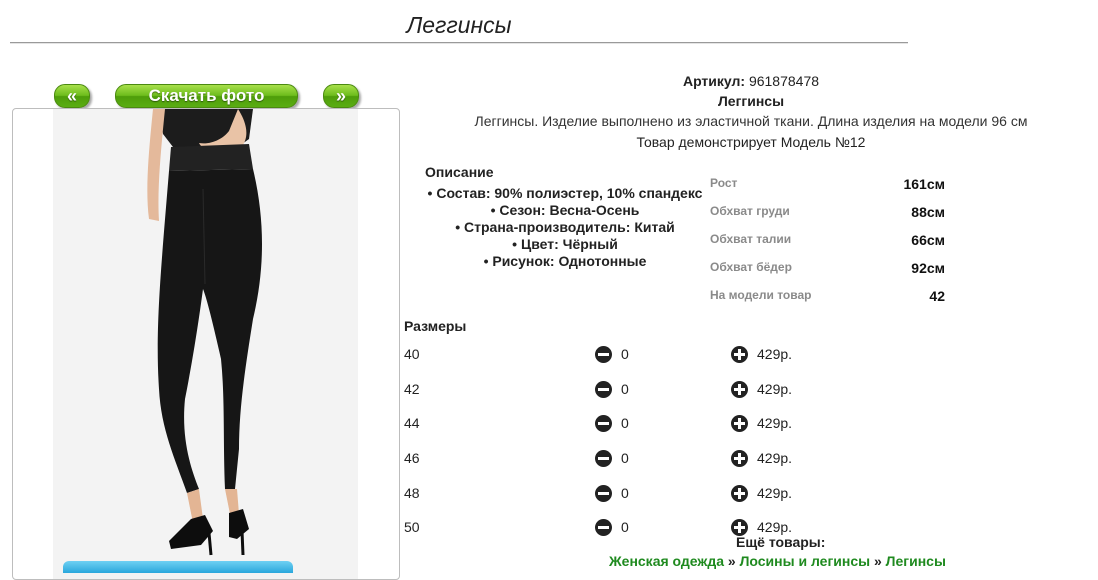 The width and height of the screenshot is (1098, 580). I want to click on size-value: 50, so click(412, 527).